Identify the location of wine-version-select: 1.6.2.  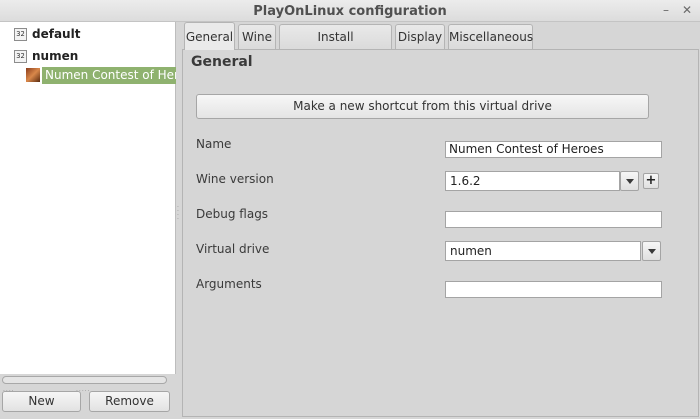
(532, 181).